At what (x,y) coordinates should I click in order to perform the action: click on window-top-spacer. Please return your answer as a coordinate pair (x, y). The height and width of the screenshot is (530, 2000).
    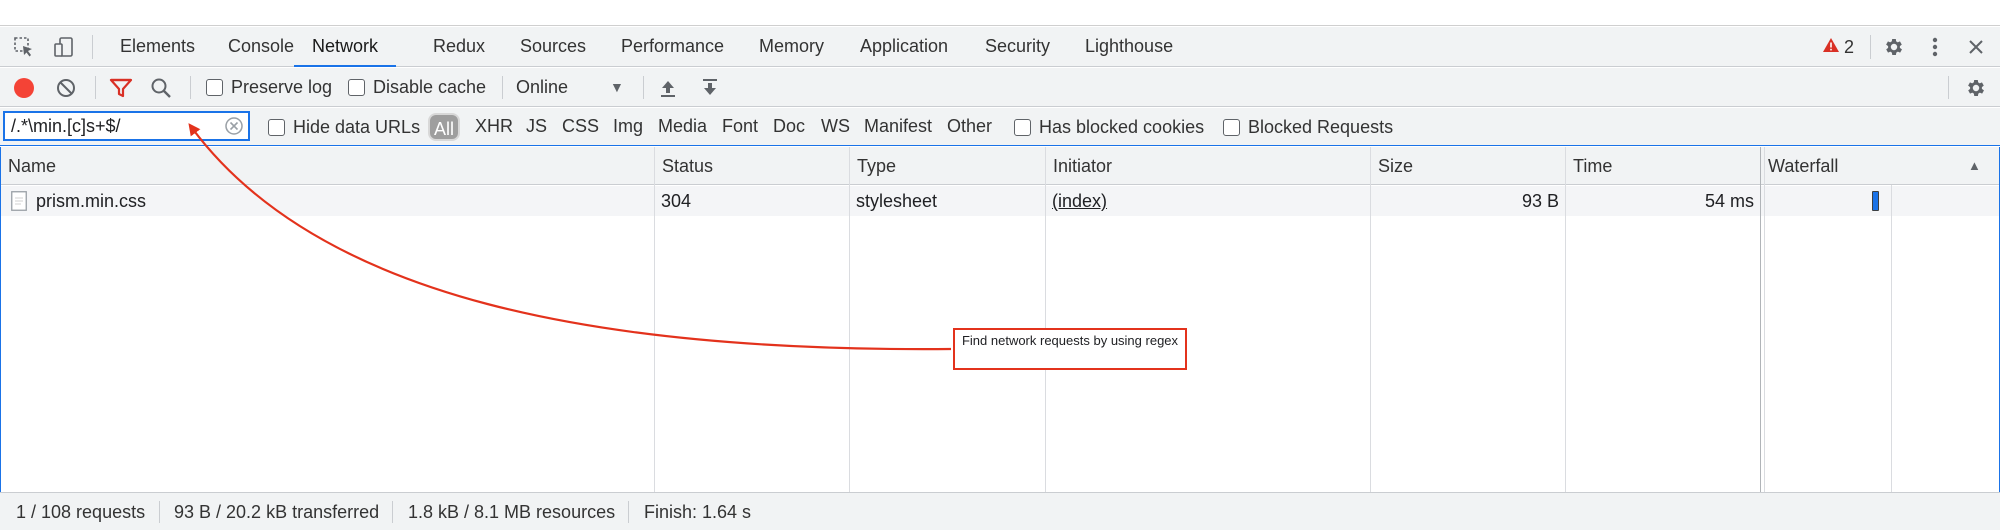
    Looking at the image, I should click on (1000, 13).